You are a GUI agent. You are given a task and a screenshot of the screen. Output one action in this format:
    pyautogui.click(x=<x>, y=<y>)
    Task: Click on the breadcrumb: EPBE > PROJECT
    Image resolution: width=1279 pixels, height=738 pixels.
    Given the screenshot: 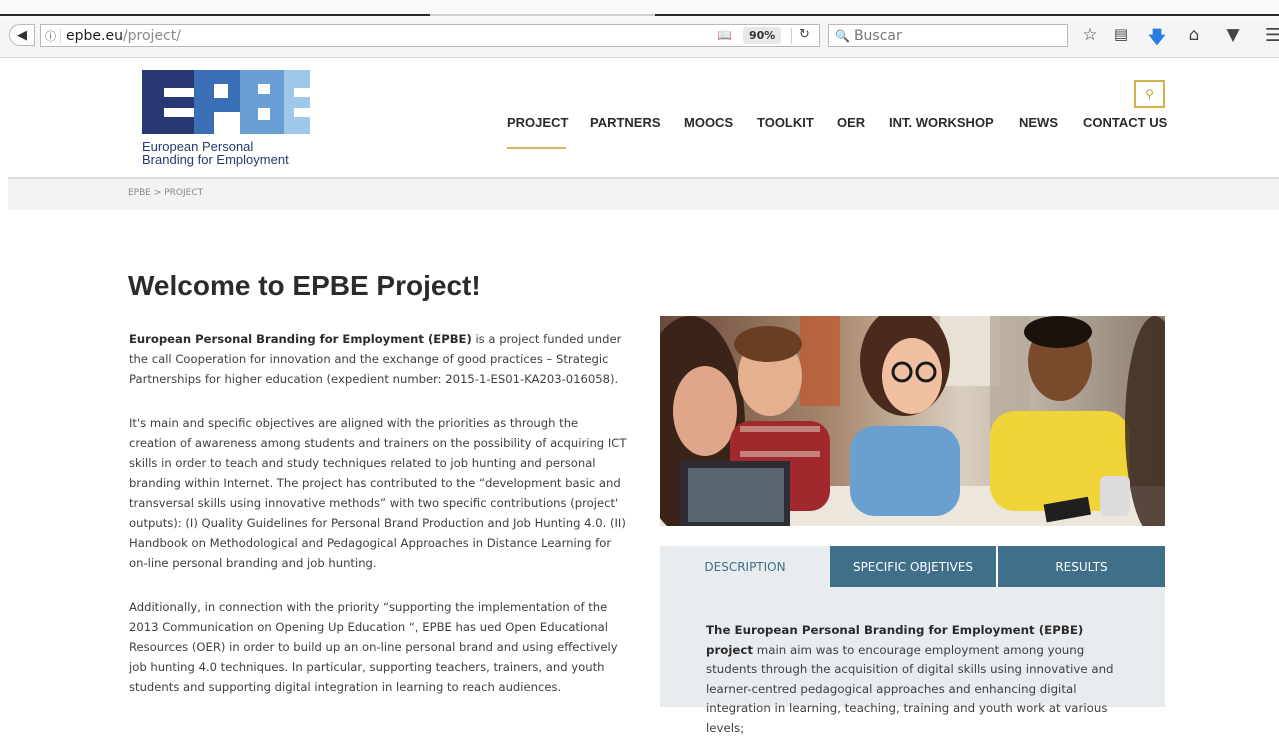 What is the action you would take?
    pyautogui.click(x=643, y=193)
    